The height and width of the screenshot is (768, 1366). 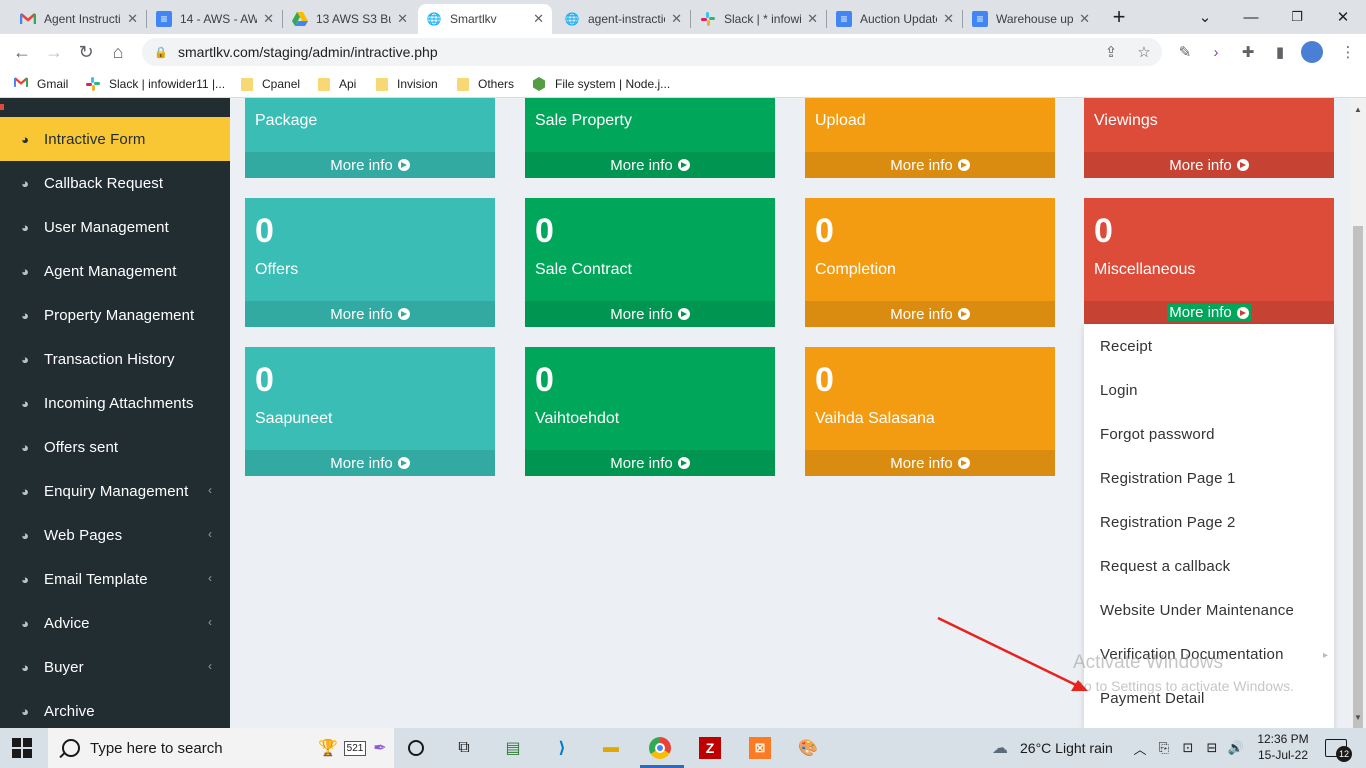 What do you see at coordinates (115, 579) in the screenshot?
I see `sidebar-item-email-template: ◕ Email Template ‹` at bounding box center [115, 579].